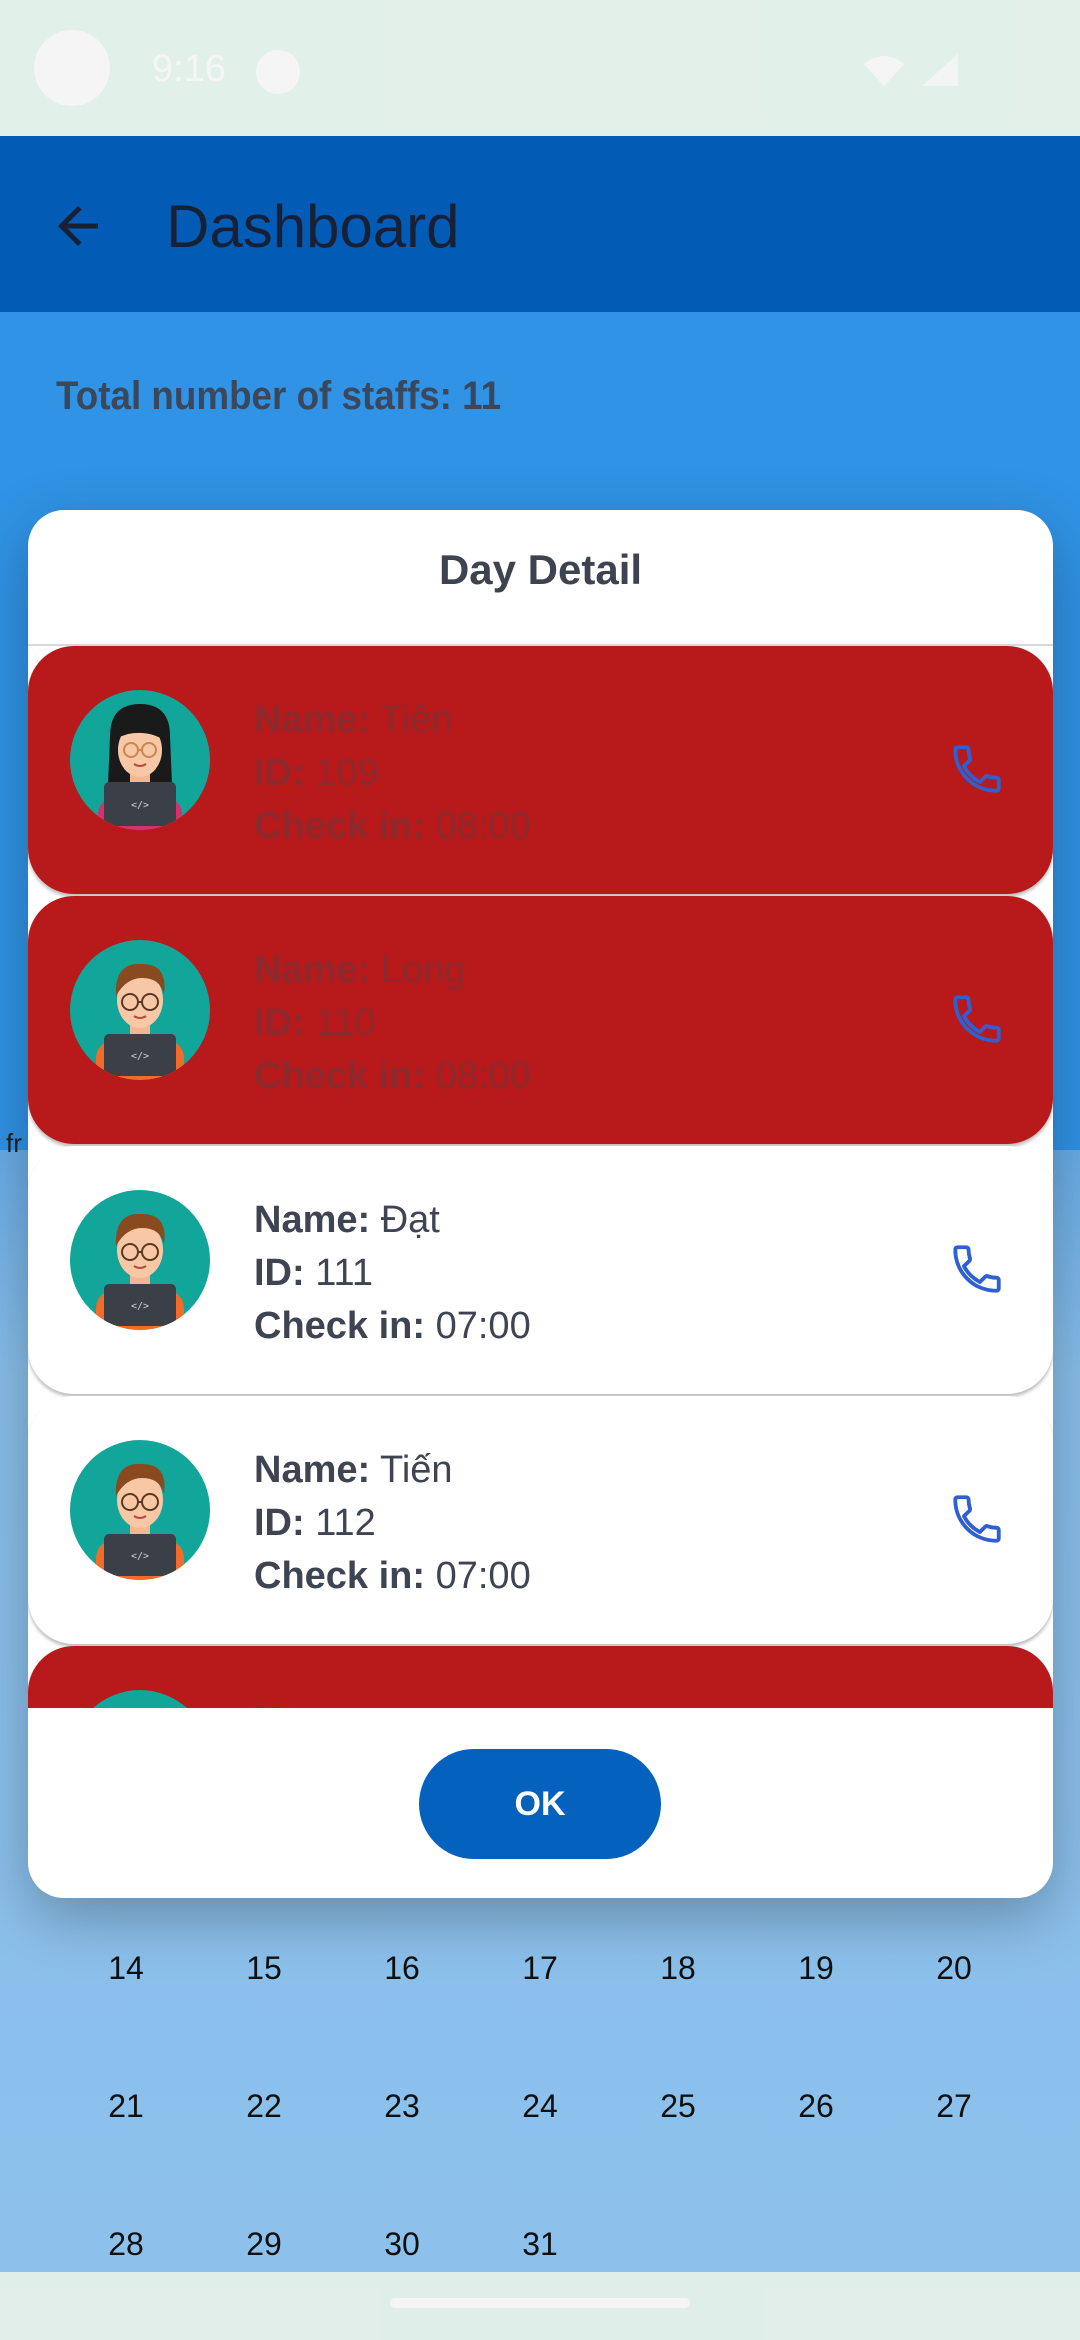 This screenshot has width=1080, height=2340. Describe the element at coordinates (392, 773) in the screenshot. I see `staff-info: Name: Tiên ID: 109 Check in: 08:00` at that location.